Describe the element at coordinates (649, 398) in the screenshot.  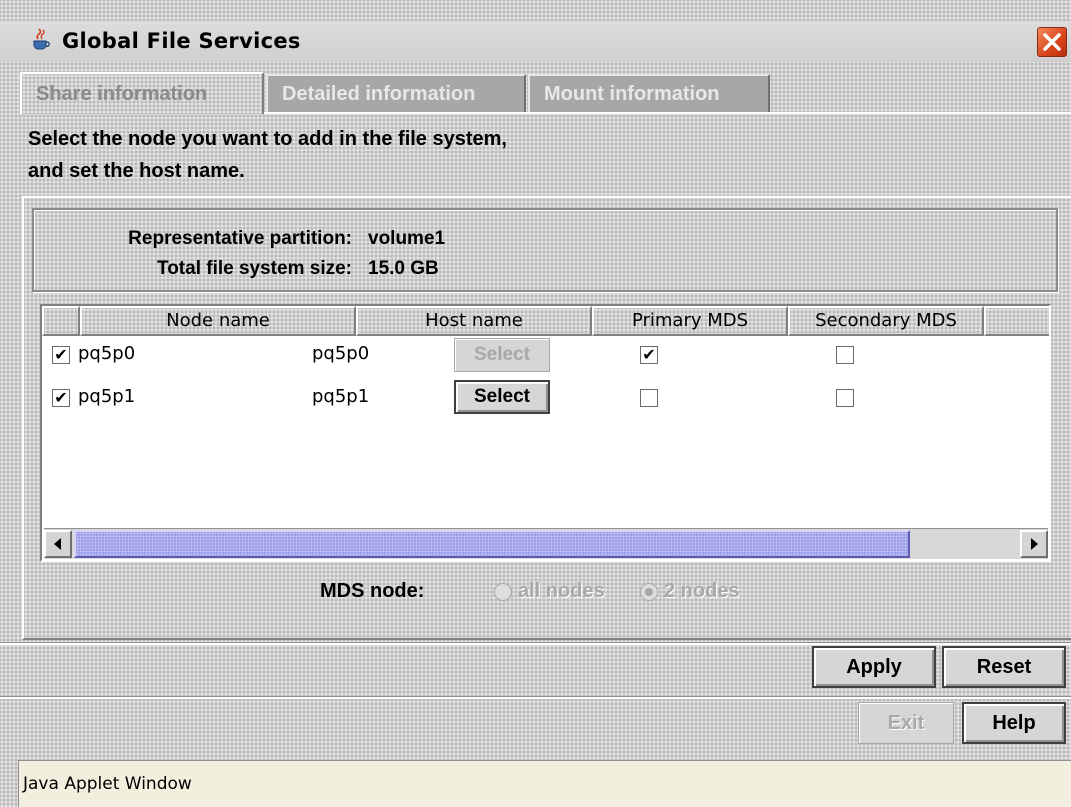
I see `primary-mds-checkbox` at that location.